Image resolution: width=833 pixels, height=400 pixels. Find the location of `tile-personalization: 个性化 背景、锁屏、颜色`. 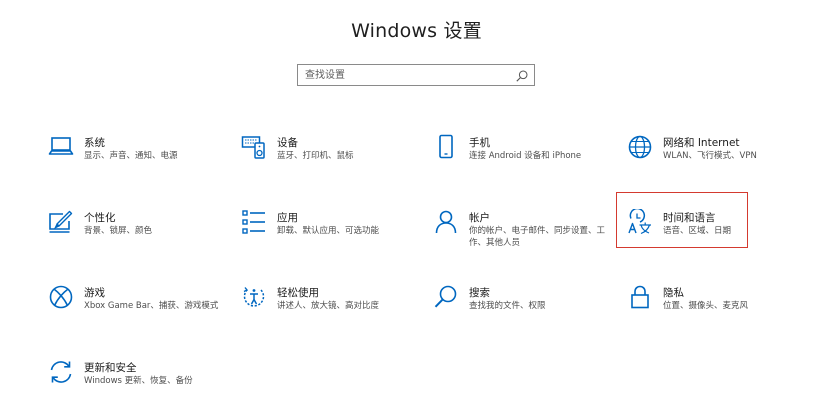

tile-personalization: 个性化 背景、锁屏、颜色 is located at coordinates (133, 234).